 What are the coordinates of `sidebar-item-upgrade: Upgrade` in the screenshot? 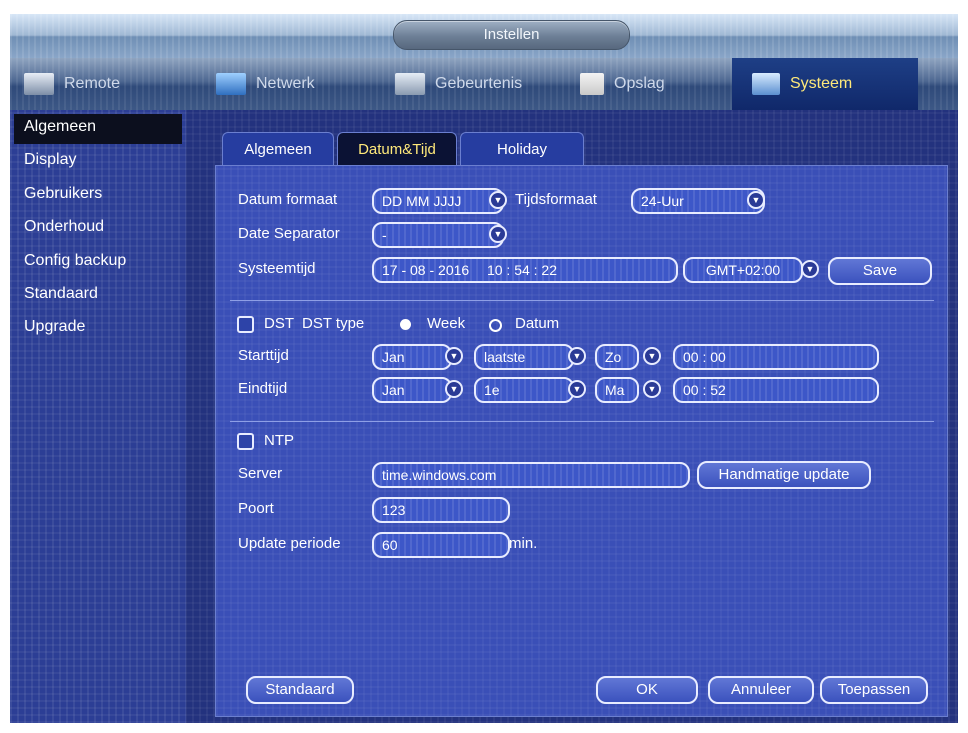 It's located at (54, 327).